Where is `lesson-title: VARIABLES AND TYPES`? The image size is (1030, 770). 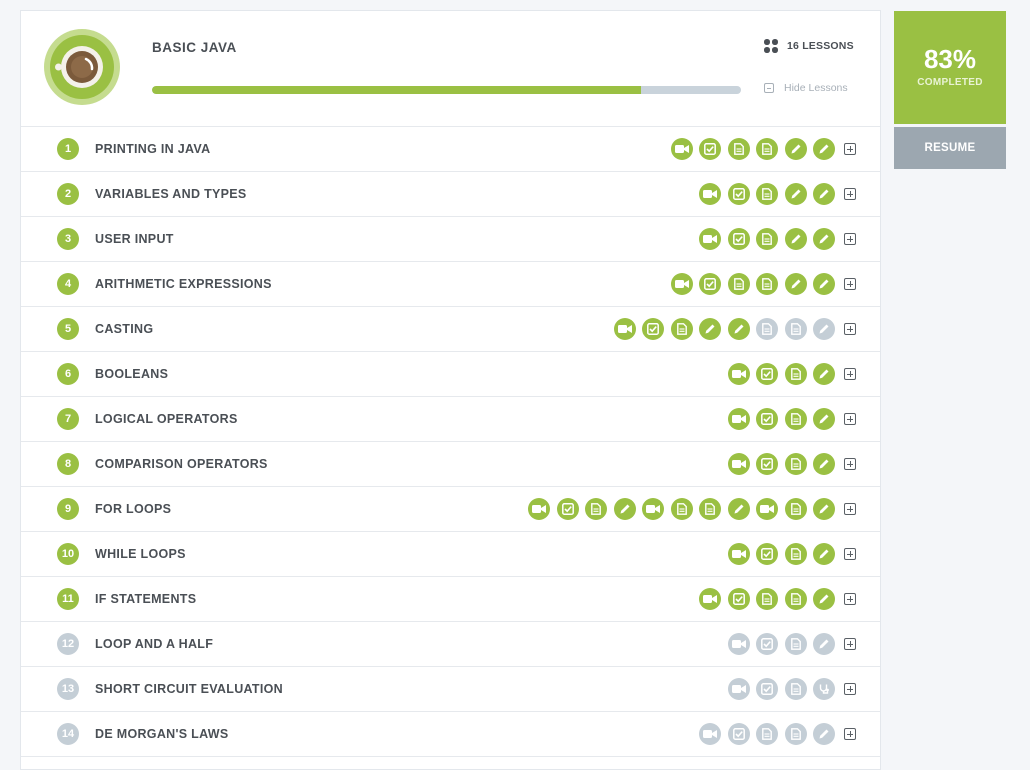 lesson-title: VARIABLES AND TYPES is located at coordinates (171, 194).